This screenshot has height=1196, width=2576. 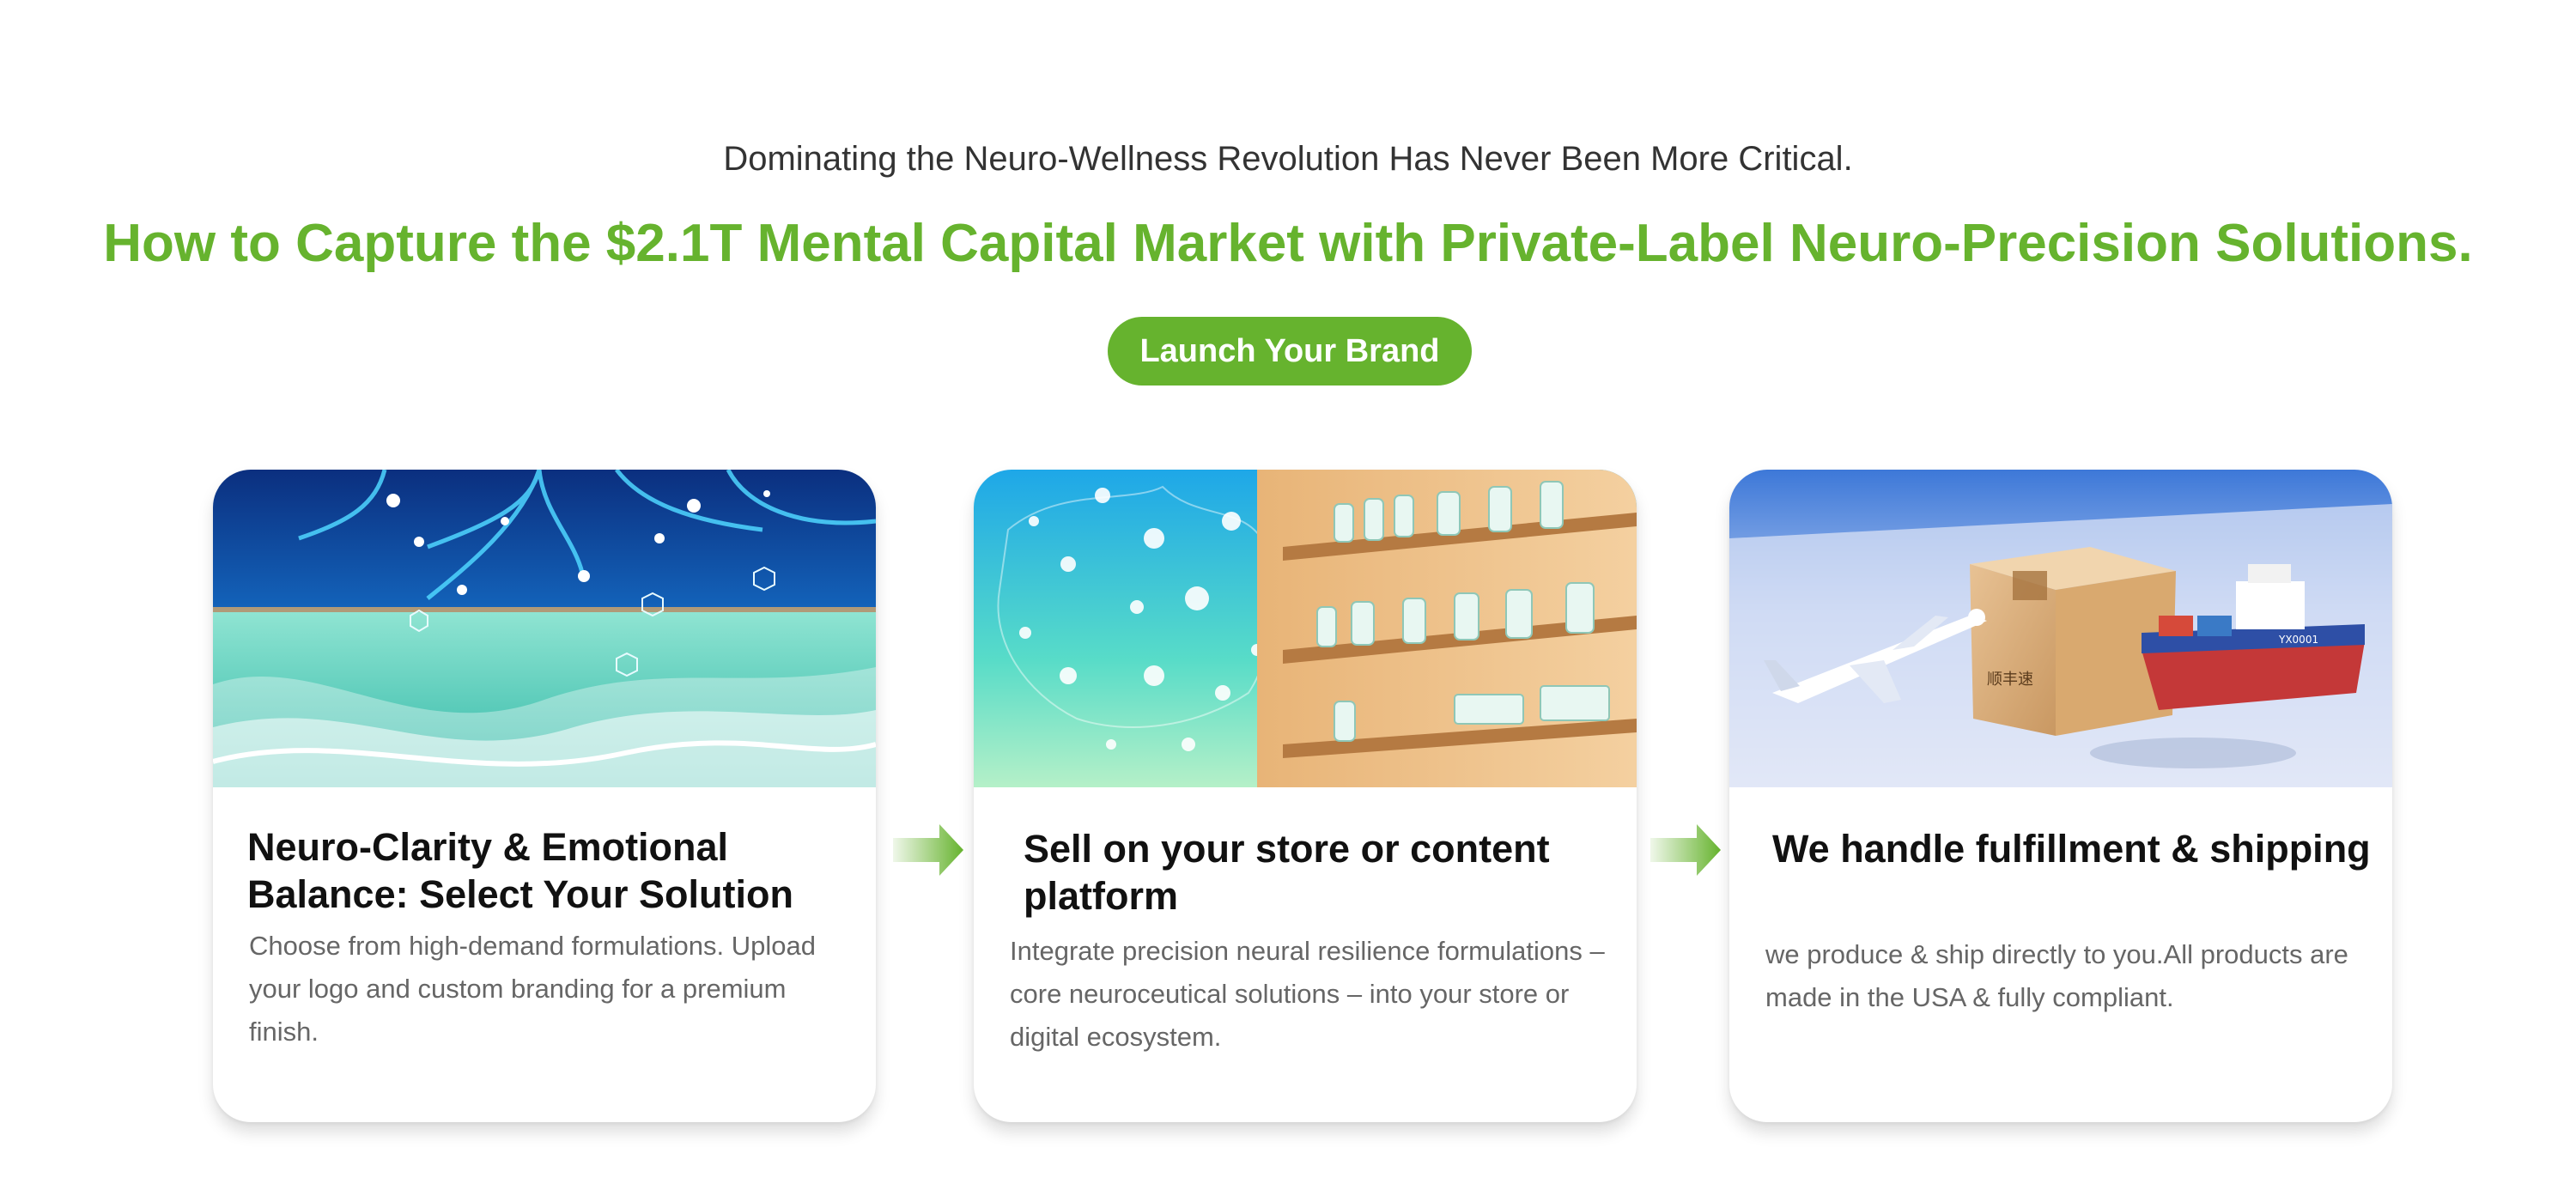 What do you see at coordinates (1290, 351) in the screenshot?
I see `launch-brand-button: Launch Your Brand` at bounding box center [1290, 351].